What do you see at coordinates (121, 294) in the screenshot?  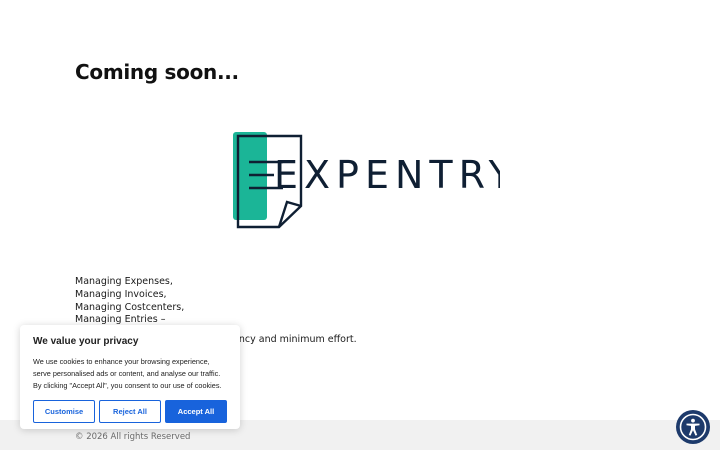 I see `feature-item: Managing Invoices,` at bounding box center [121, 294].